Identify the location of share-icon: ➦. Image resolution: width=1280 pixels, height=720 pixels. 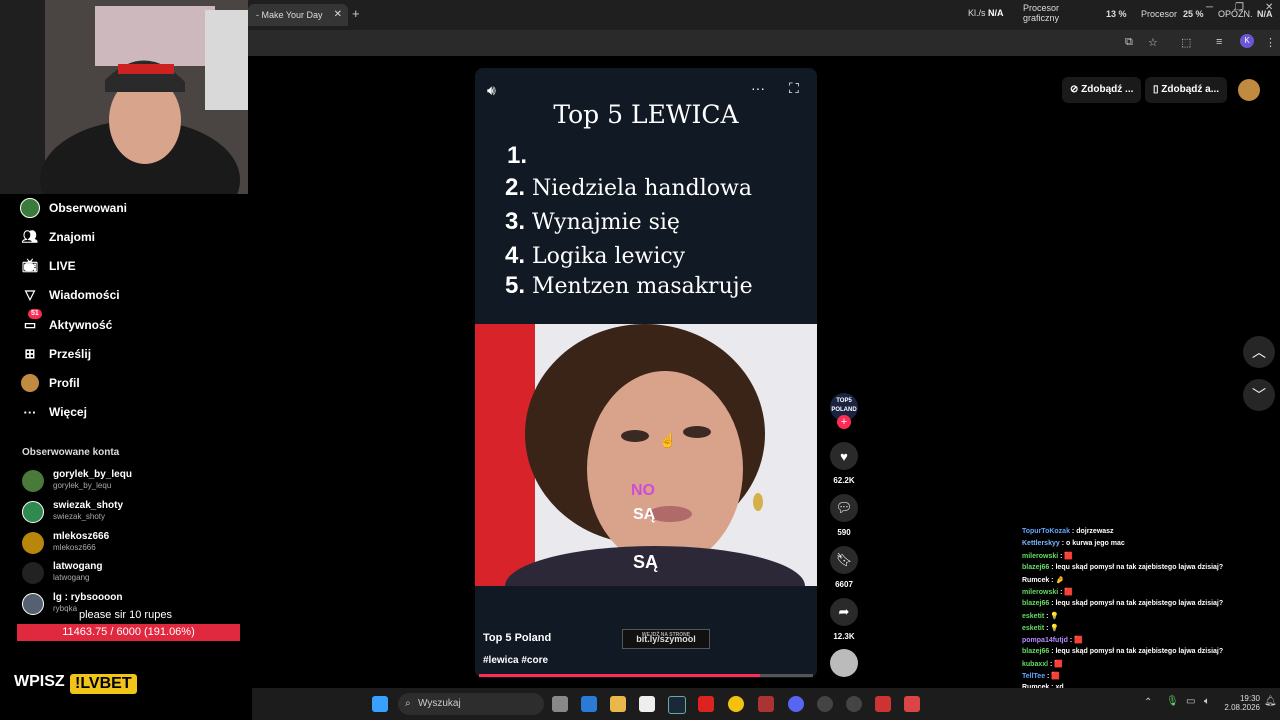
(844, 612).